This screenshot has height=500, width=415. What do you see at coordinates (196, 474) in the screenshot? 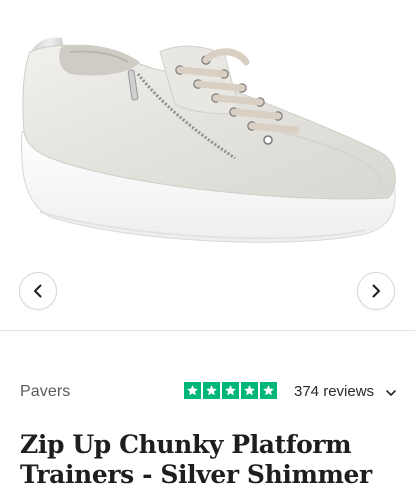
I see `product-title-line-2: Trainers - Silver Shimmer` at bounding box center [196, 474].